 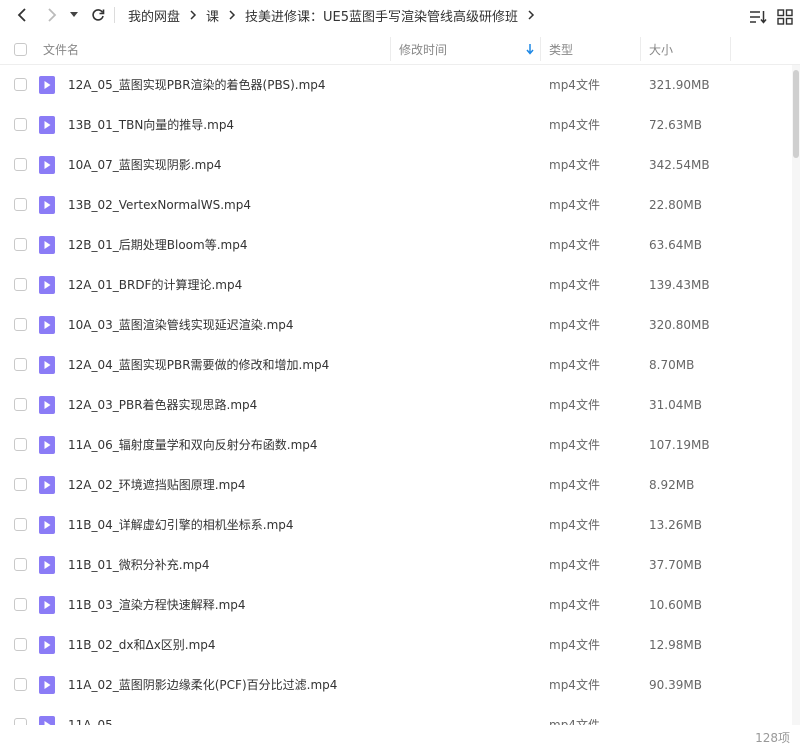 I want to click on file-row: 11B_03_渲染方程快速解释.mp4 mp4文件 10.60MB, so click(x=396, y=605).